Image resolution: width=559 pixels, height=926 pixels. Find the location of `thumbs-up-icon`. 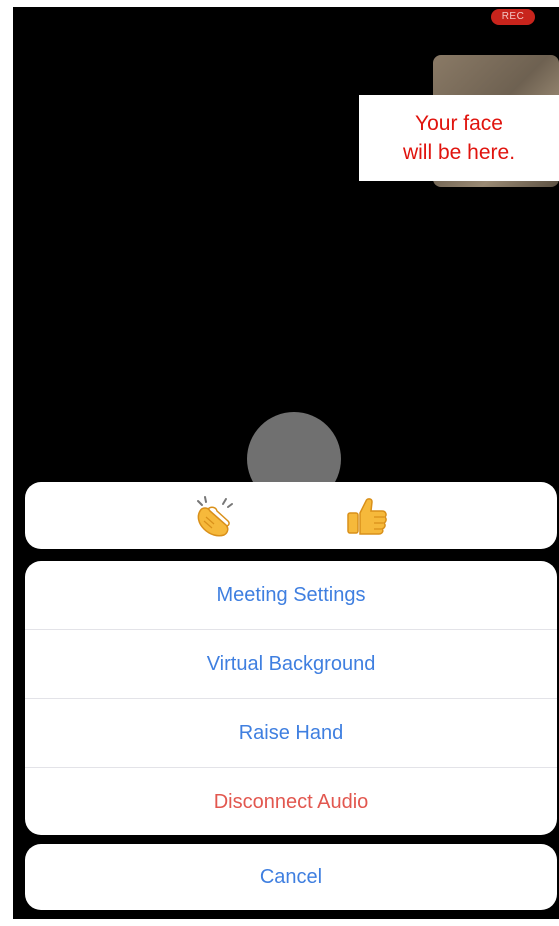

thumbs-up-icon is located at coordinates (367, 516).